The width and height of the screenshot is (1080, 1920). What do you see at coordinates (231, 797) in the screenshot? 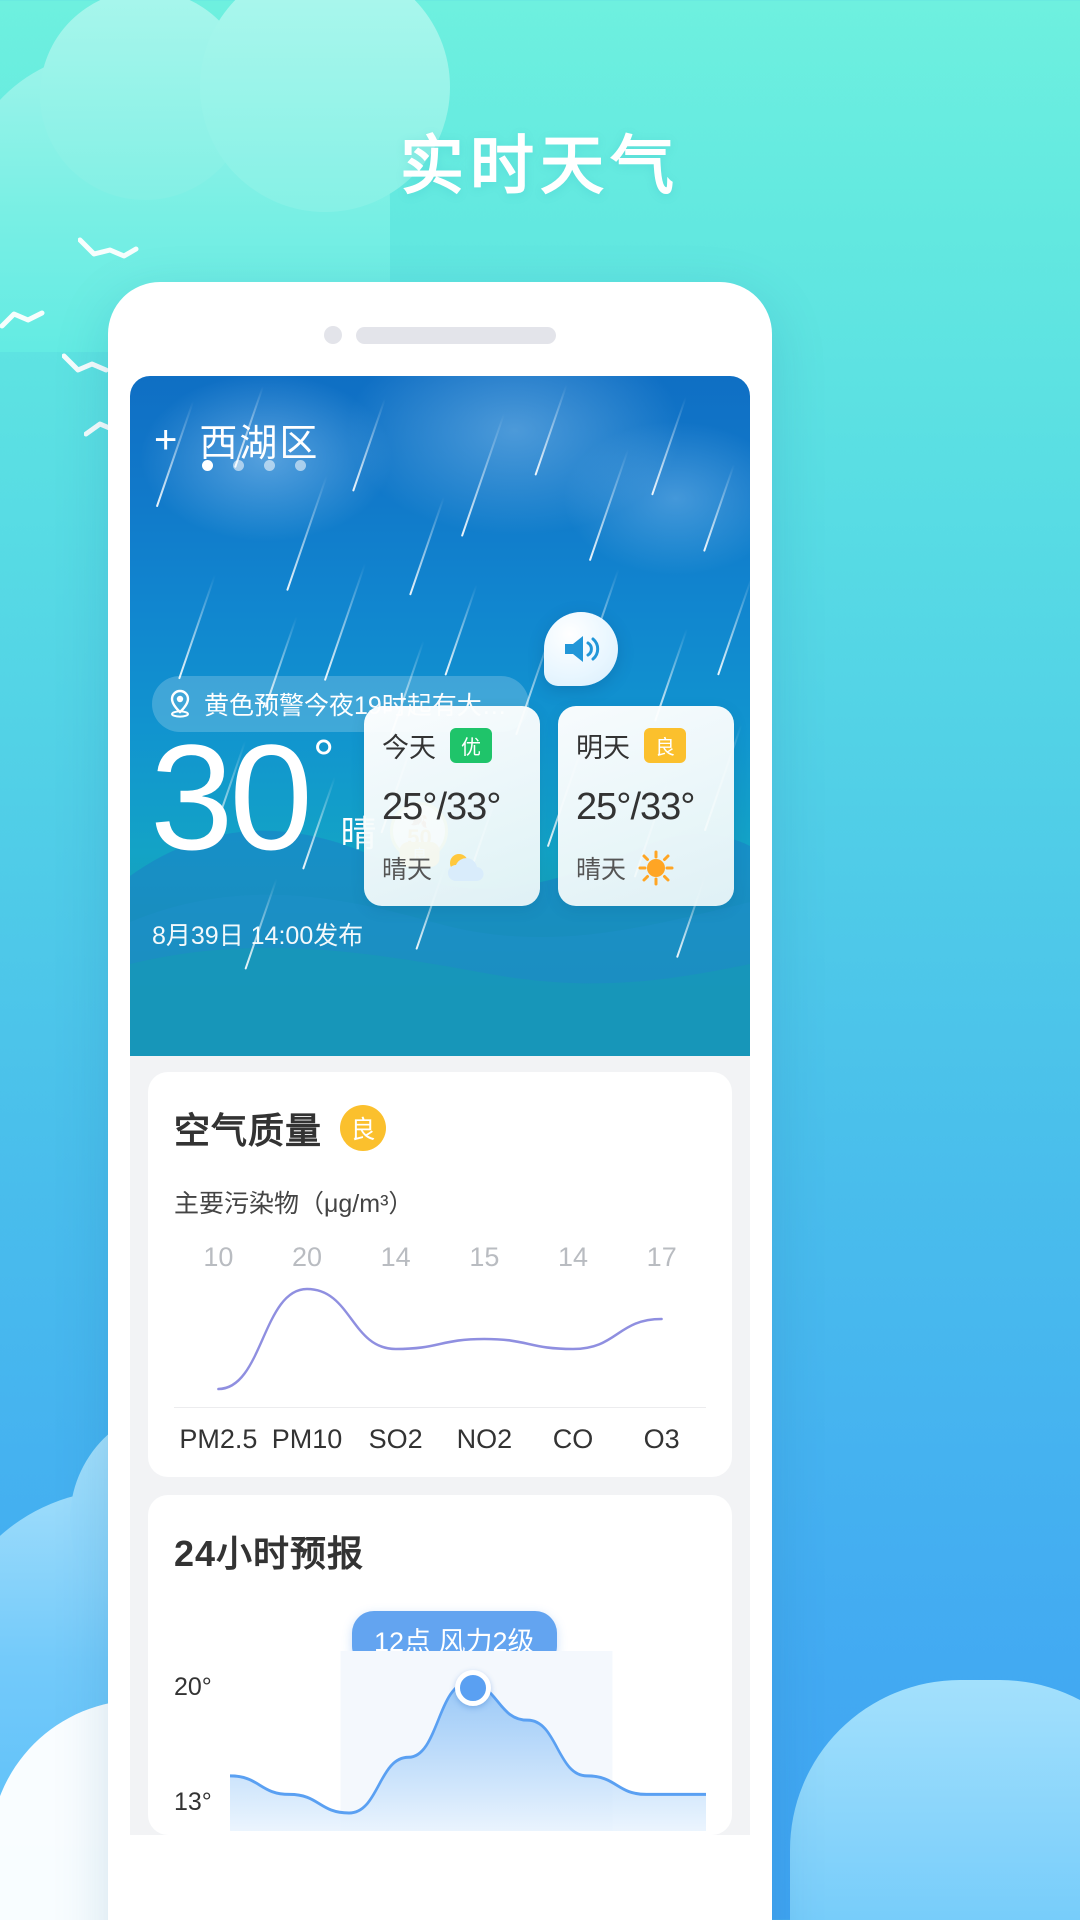
I see `temperature-value: 30` at bounding box center [231, 797].